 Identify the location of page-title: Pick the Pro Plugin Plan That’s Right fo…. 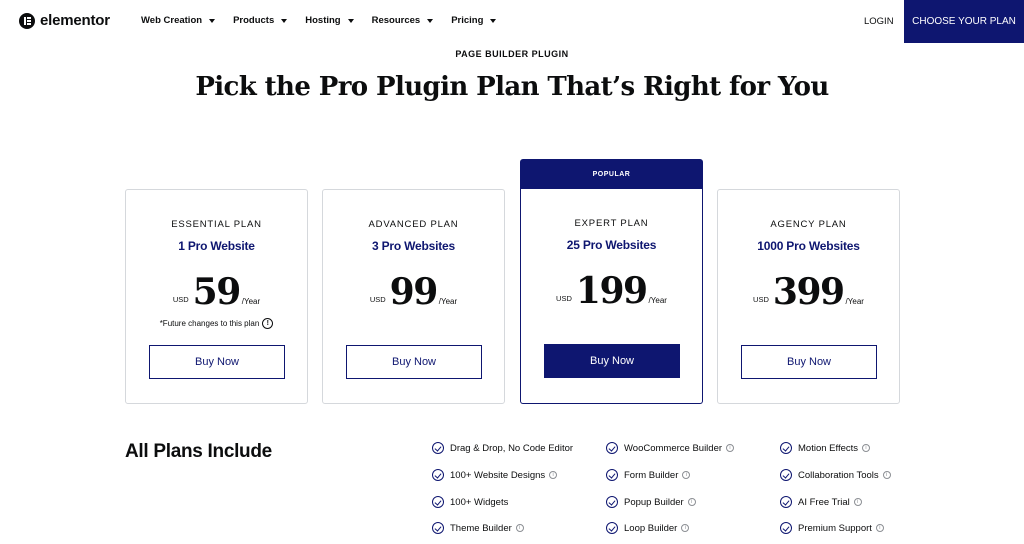
(512, 87).